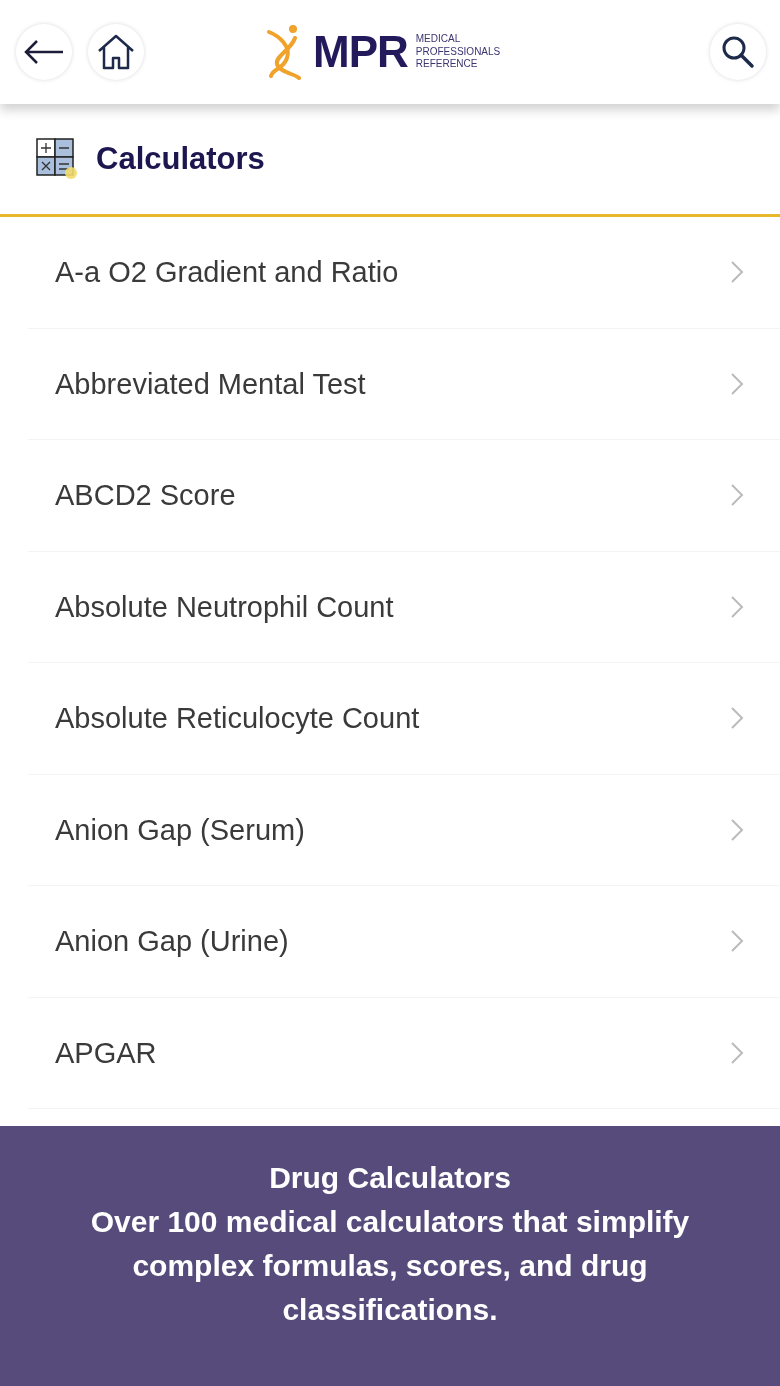 This screenshot has width=780, height=1386. Describe the element at coordinates (180, 159) in the screenshot. I see `page-title: Calculators` at that location.